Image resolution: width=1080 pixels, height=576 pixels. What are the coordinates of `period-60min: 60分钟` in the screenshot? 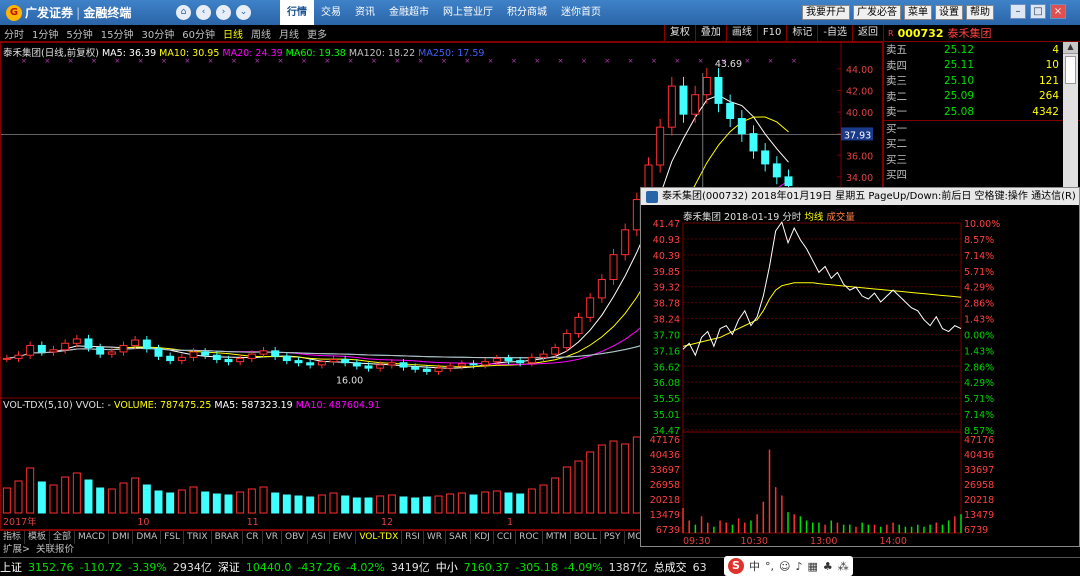 It's located at (198, 33).